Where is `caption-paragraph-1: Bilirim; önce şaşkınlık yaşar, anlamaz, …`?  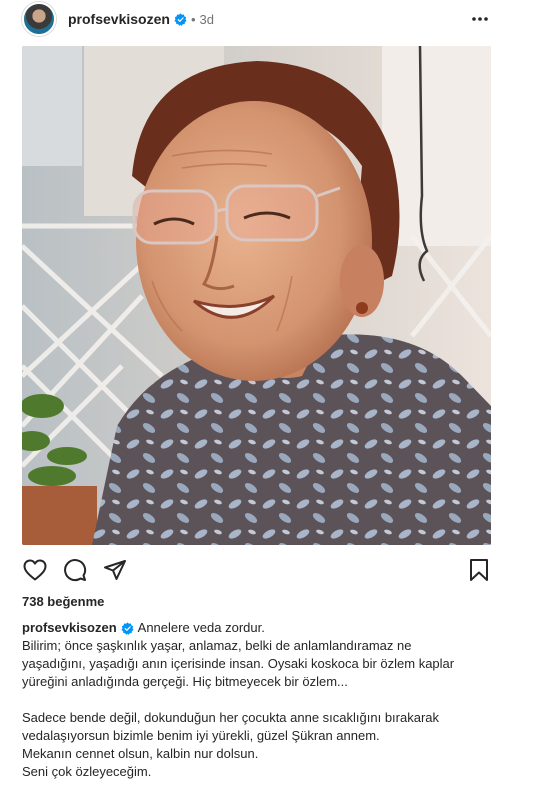 caption-paragraph-1: Bilirim; önce şaşkınlık yaşar, anlamaz, … is located at coordinates (238, 663).